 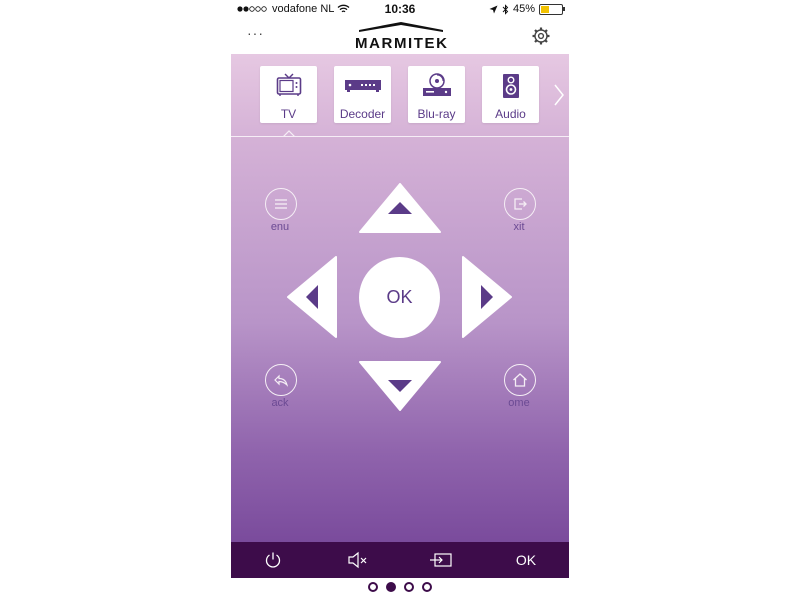 What do you see at coordinates (280, 403) in the screenshot?
I see `back-label: ack` at bounding box center [280, 403].